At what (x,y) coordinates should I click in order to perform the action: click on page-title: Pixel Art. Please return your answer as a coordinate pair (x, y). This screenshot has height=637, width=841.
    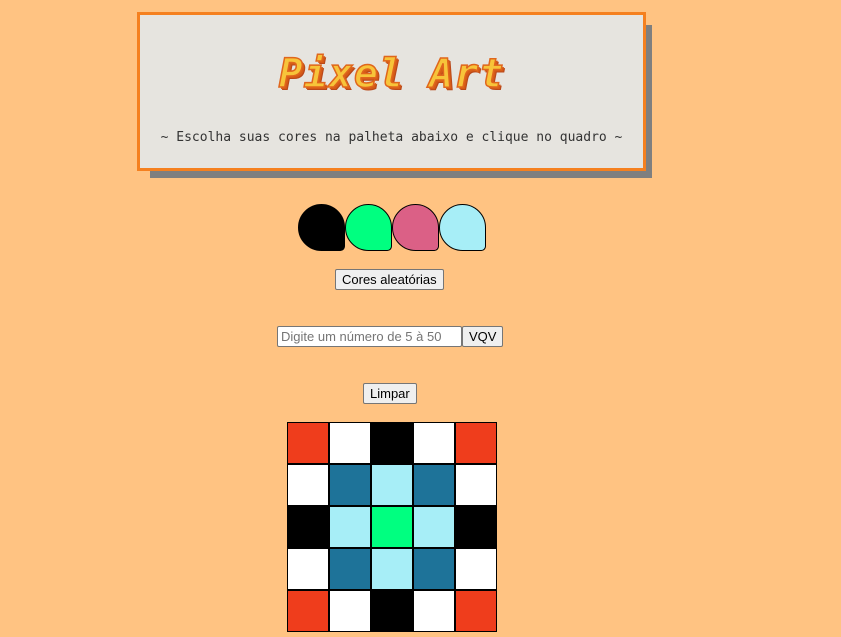
    Looking at the image, I should click on (391, 74).